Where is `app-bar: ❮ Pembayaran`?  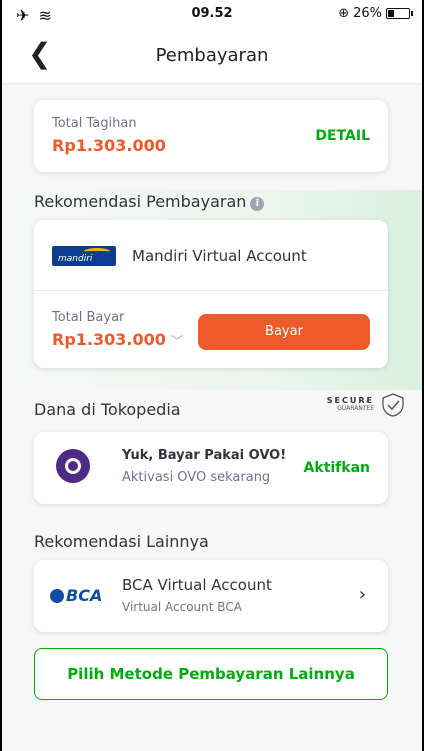
app-bar: ❮ Pembayaran is located at coordinates (212, 56).